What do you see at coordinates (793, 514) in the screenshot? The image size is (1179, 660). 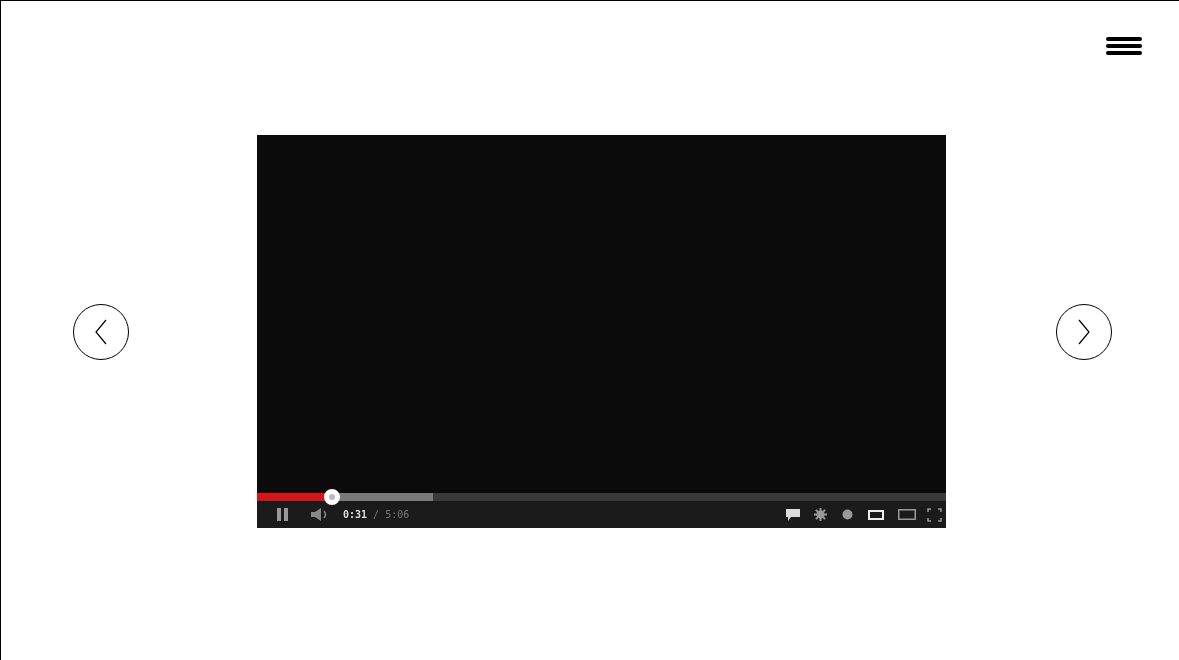 I see `speech-bubble-icon` at bounding box center [793, 514].